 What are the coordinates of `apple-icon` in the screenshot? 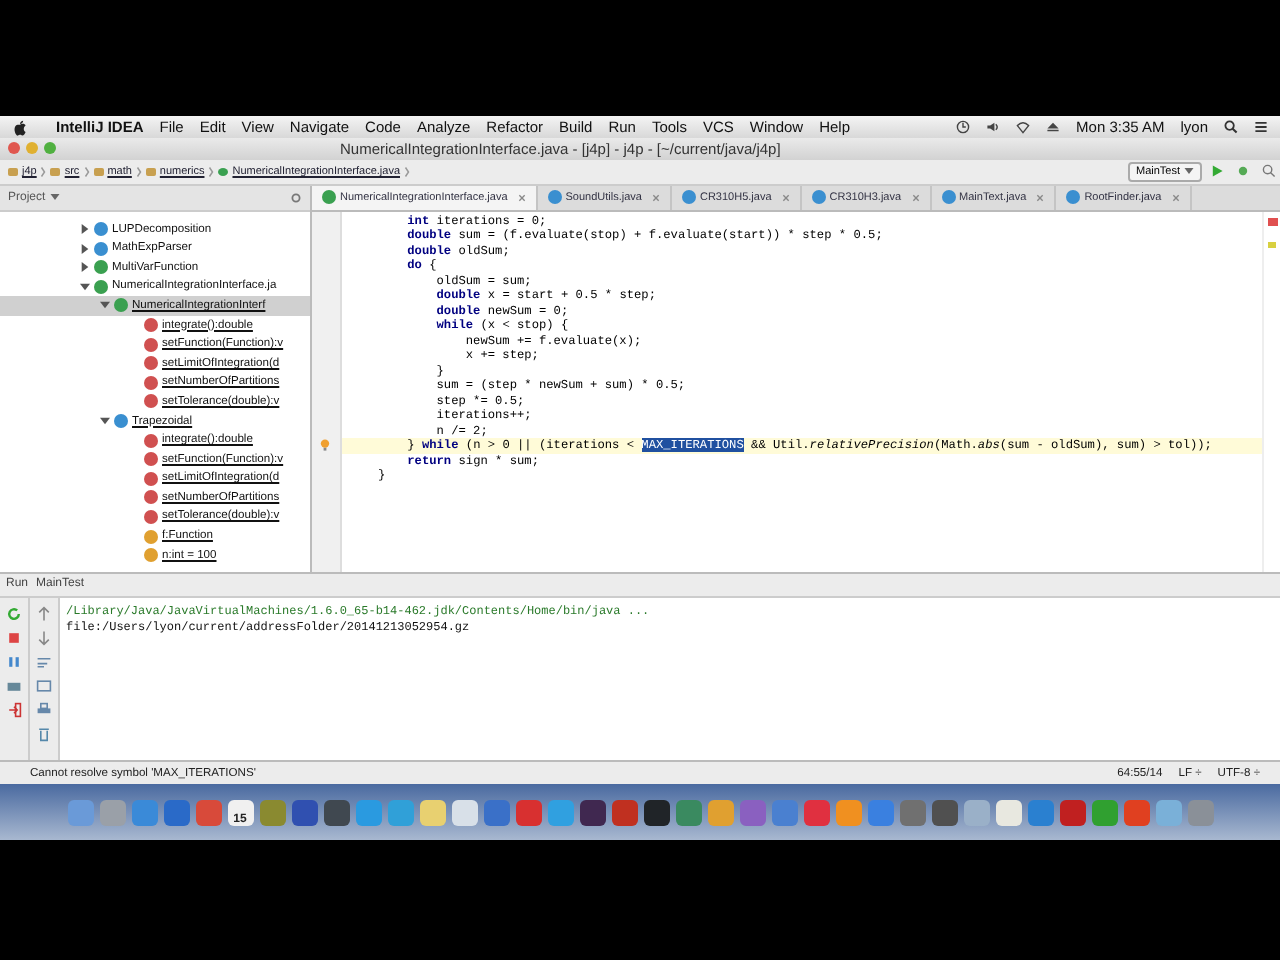 It's located at (20, 127).